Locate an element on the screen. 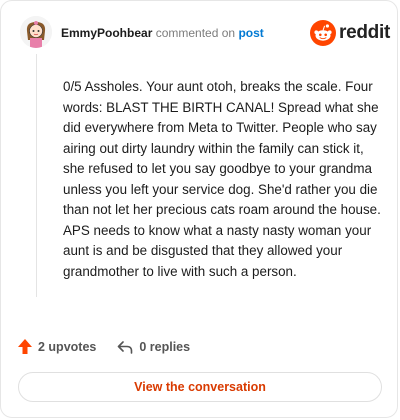  comment-stats: 2 upvotes 0 replies is located at coordinates (103, 346).